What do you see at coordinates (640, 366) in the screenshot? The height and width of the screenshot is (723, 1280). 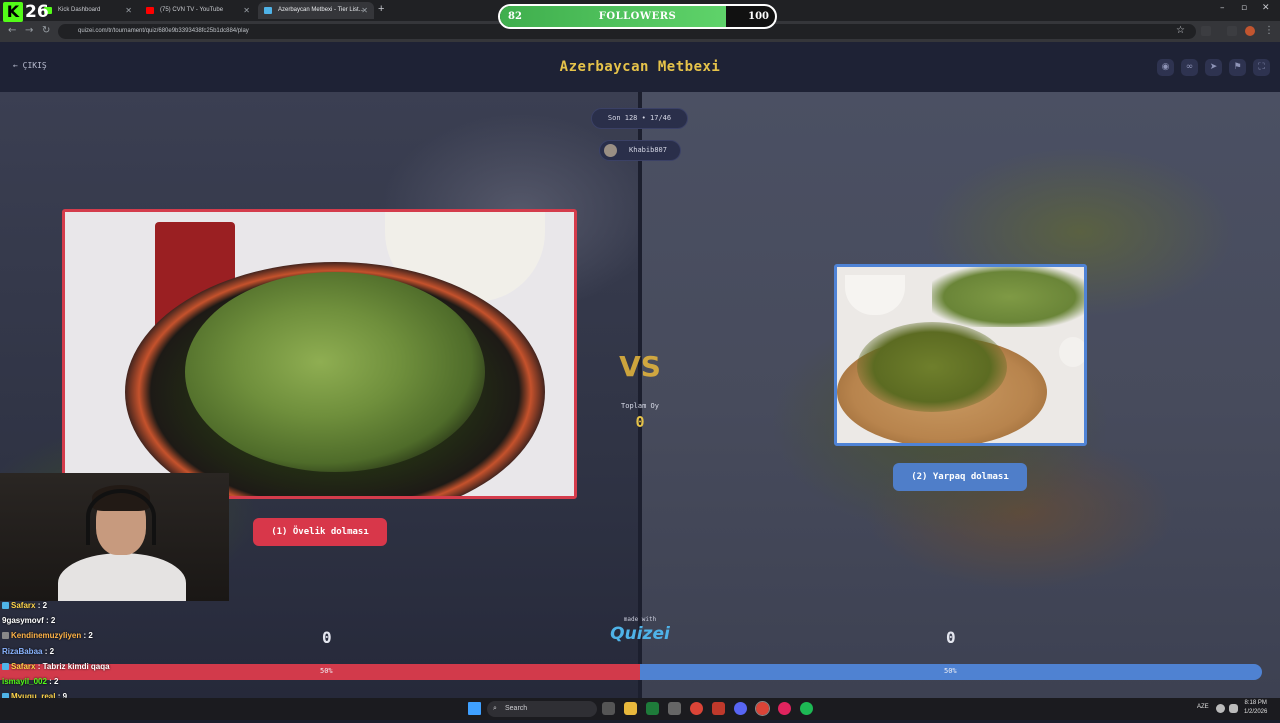 I see `vs-icon: VS` at bounding box center [640, 366].